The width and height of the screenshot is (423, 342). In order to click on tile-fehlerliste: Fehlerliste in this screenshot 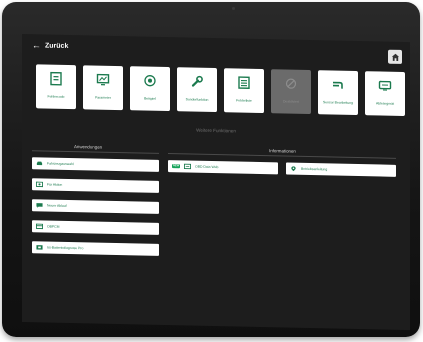, I will do `click(244, 91)`.